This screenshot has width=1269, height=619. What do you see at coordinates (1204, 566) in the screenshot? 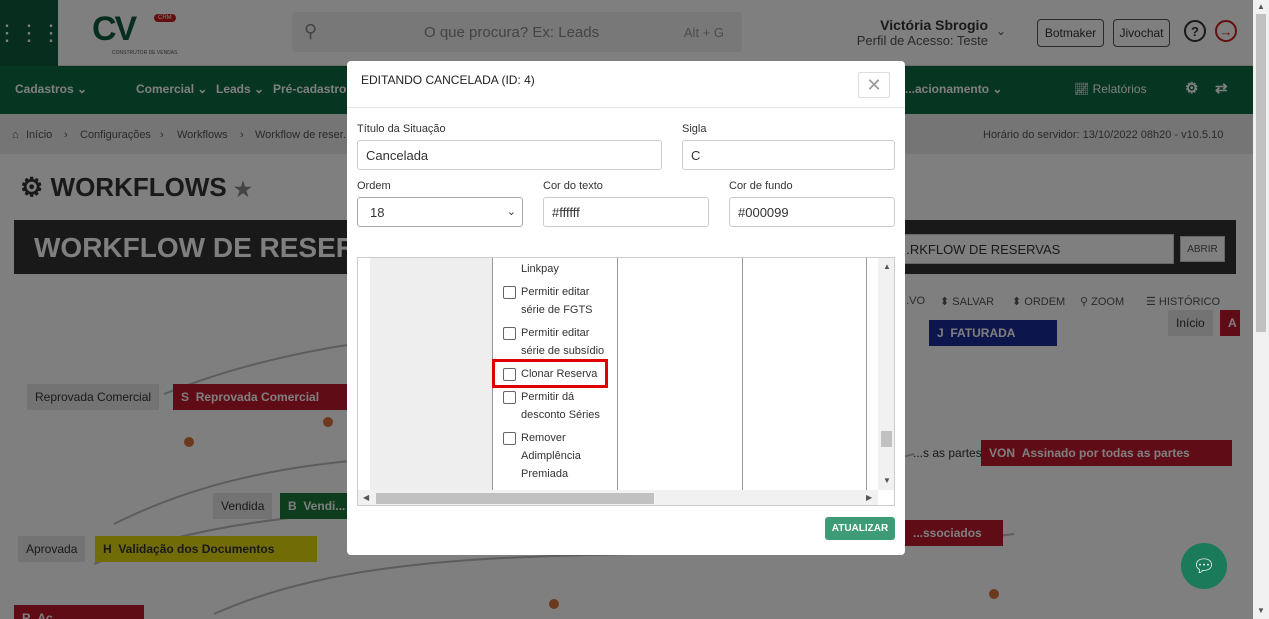
I see `chat-icon: 💬︎` at bounding box center [1204, 566].